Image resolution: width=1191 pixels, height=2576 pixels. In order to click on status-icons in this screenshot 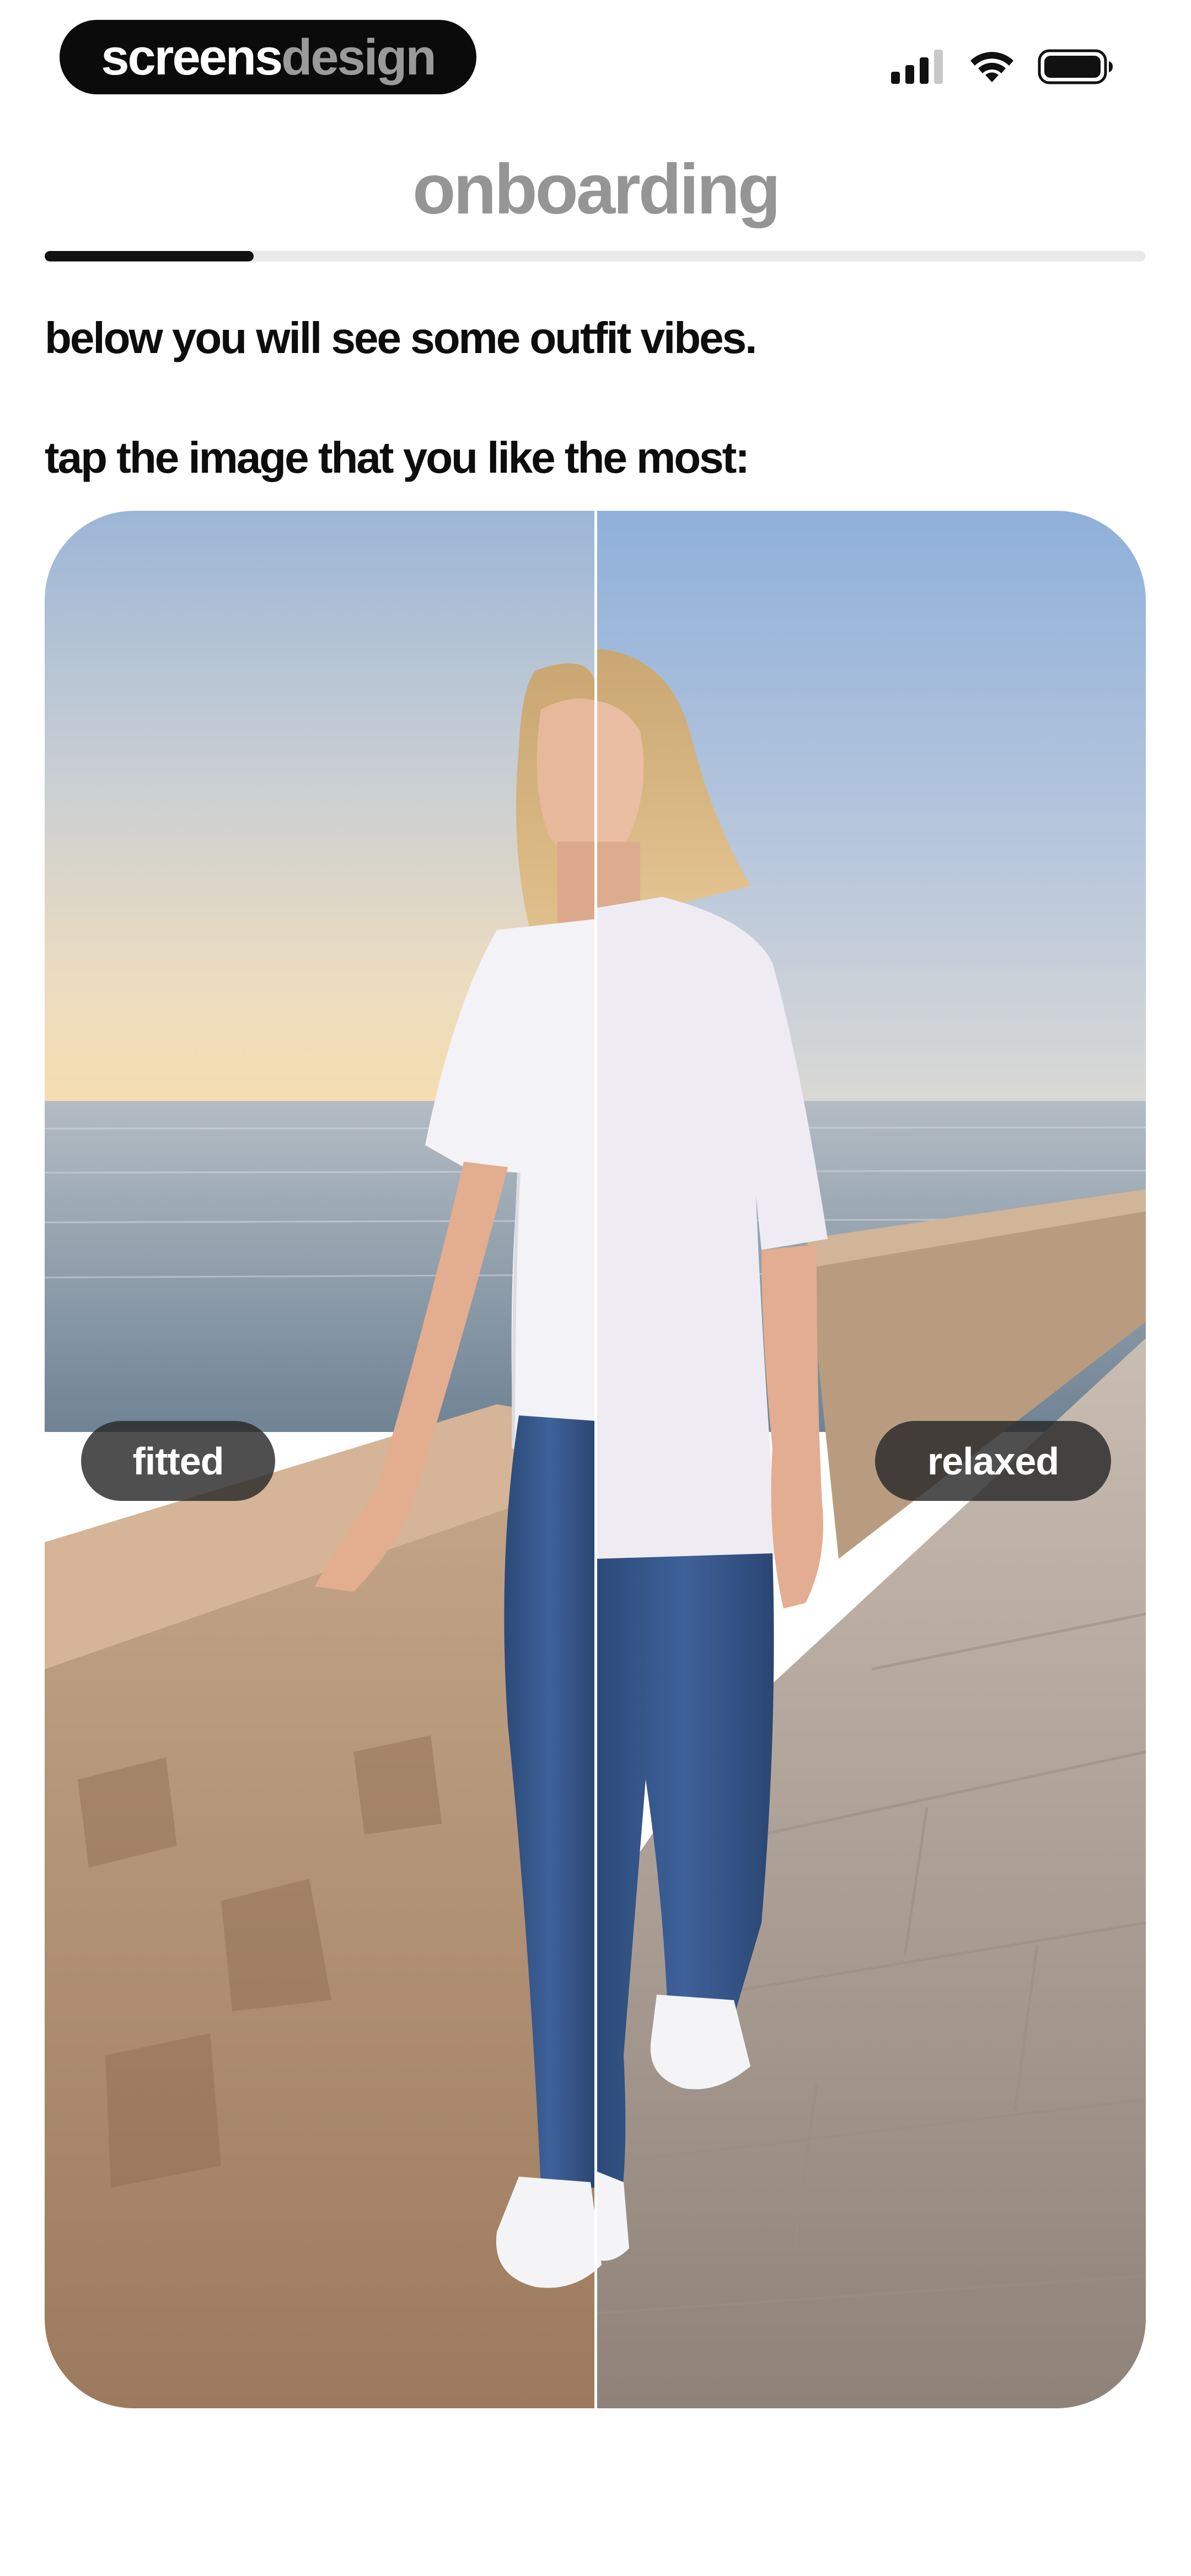, I will do `click(1002, 66)`.